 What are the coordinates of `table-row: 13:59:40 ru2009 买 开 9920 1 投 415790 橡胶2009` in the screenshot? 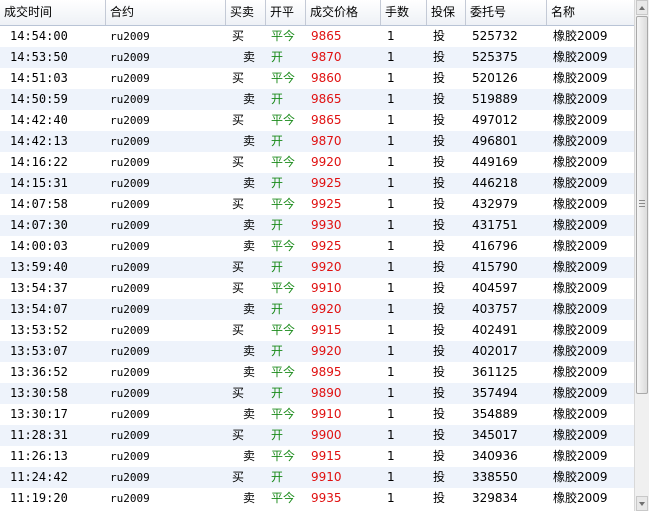 It's located at (317, 267).